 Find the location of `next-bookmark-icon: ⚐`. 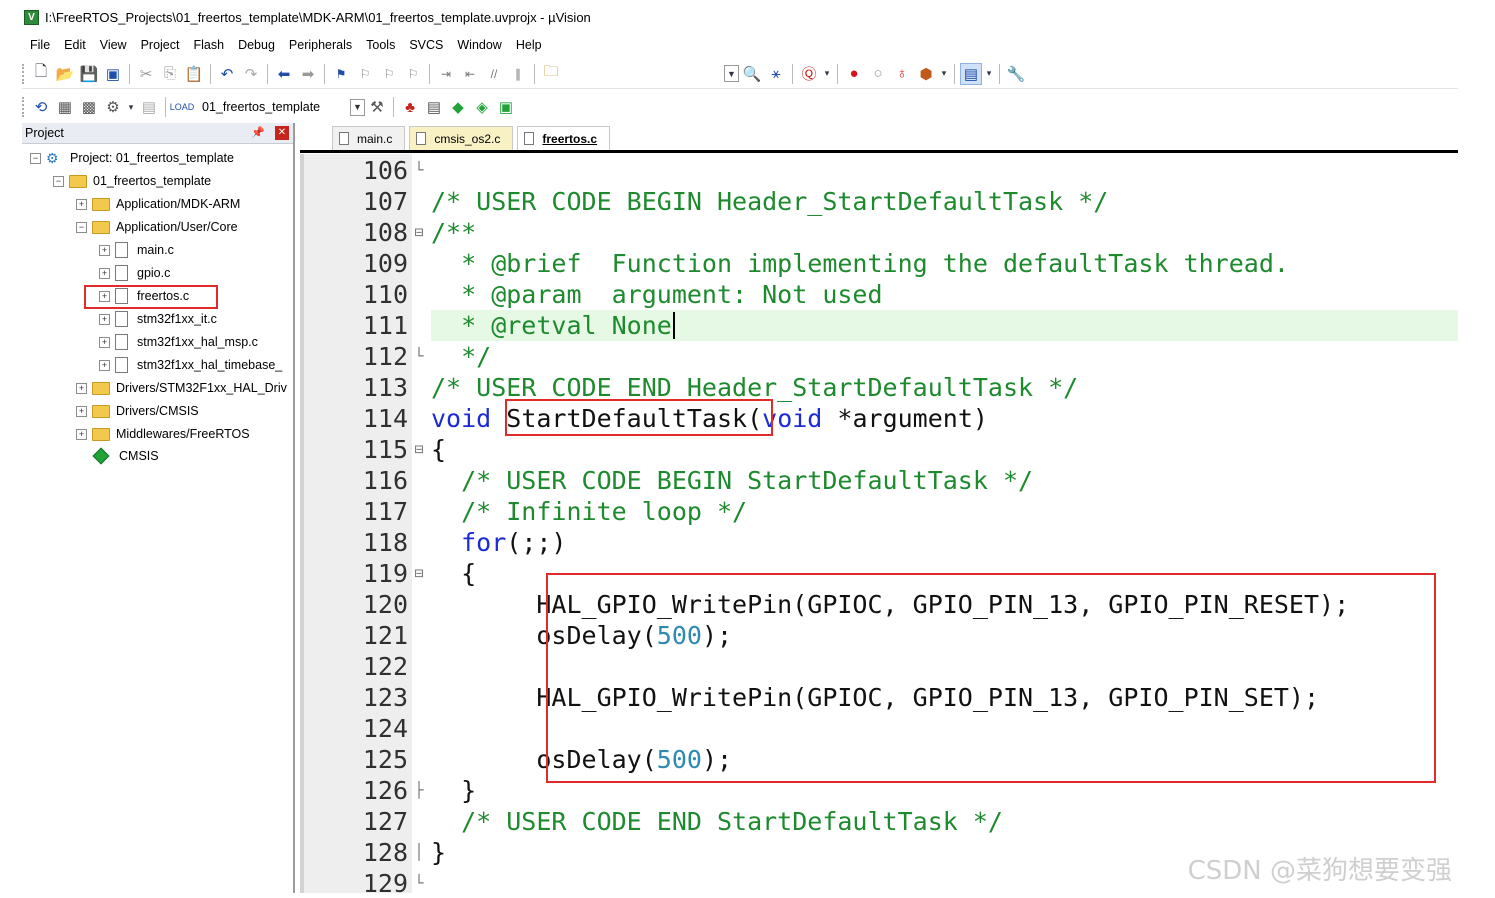

next-bookmark-icon: ⚐ is located at coordinates (389, 74).